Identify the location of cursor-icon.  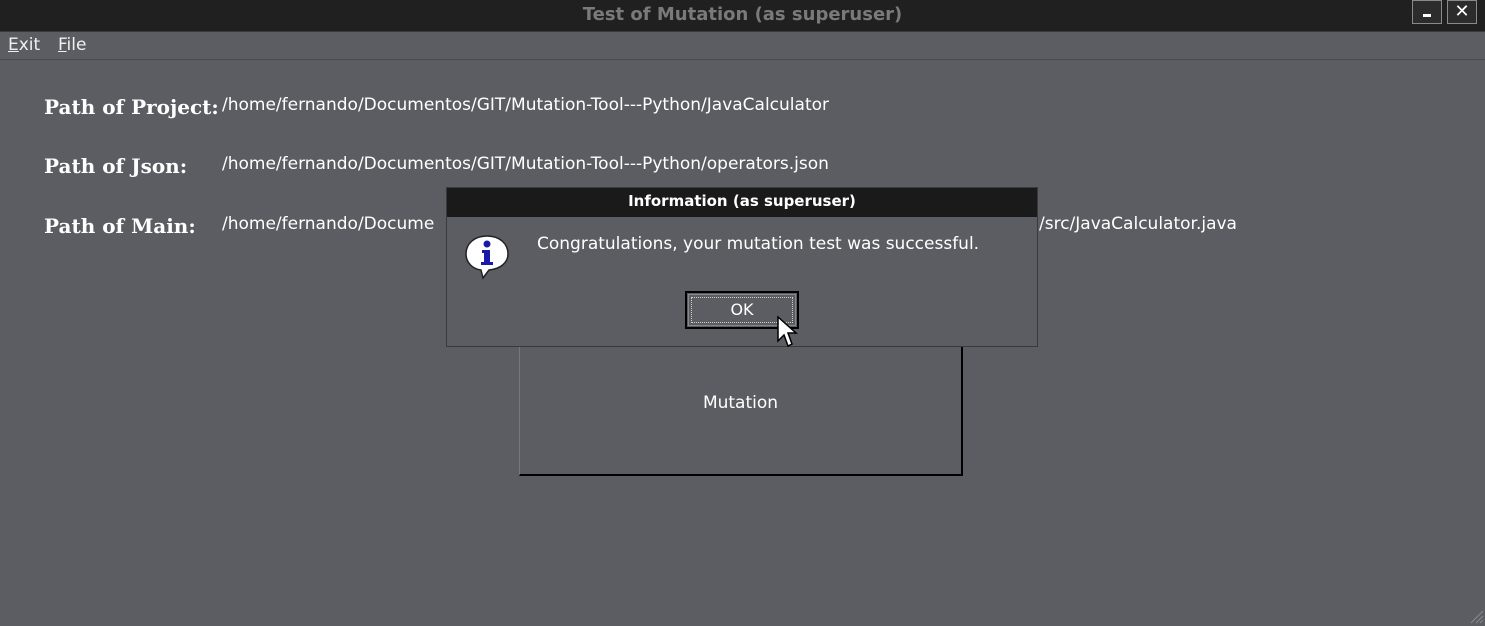
(787, 331).